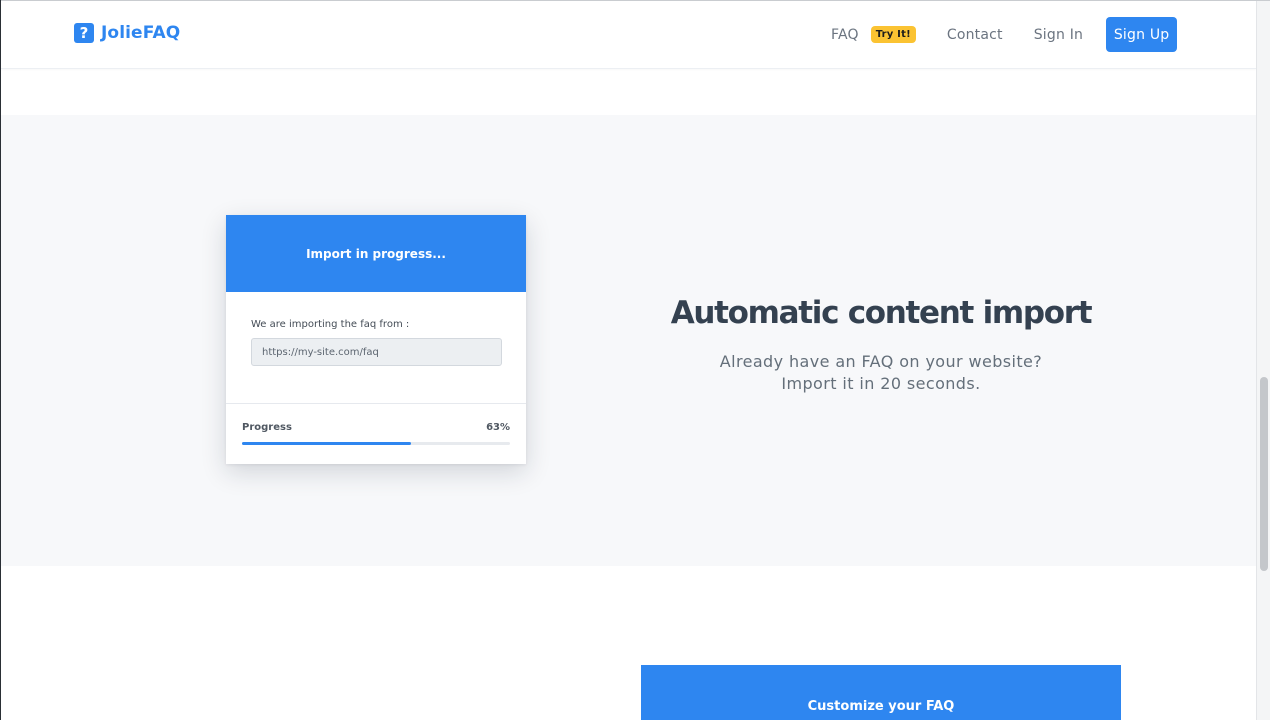  Describe the element at coordinates (326, 443) in the screenshot. I see `progress-bar-fill` at that location.